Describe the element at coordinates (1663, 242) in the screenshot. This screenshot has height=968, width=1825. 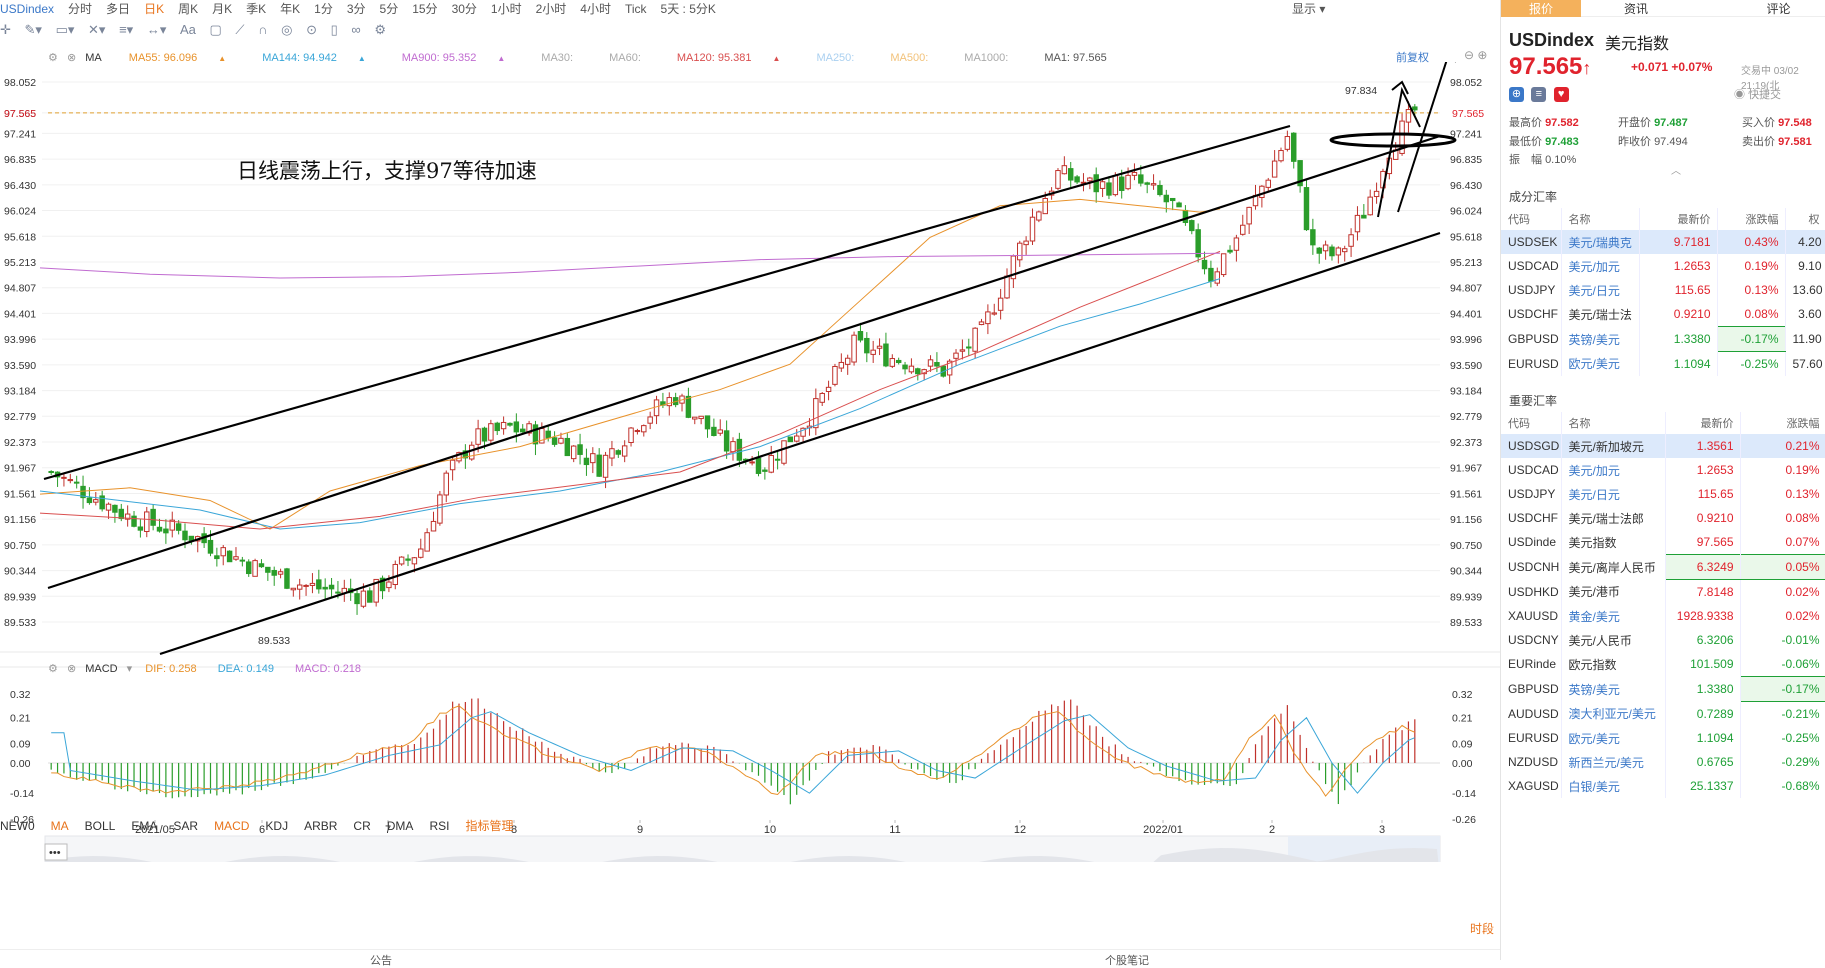
I see `table-row: USDSEK 美元/瑞典克 9.7181 0.43% 4.20` at that location.